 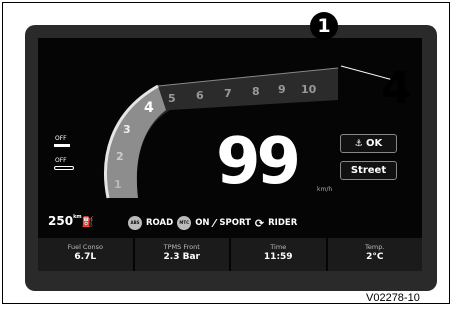 I want to click on info-value: 11:59, so click(x=278, y=257).